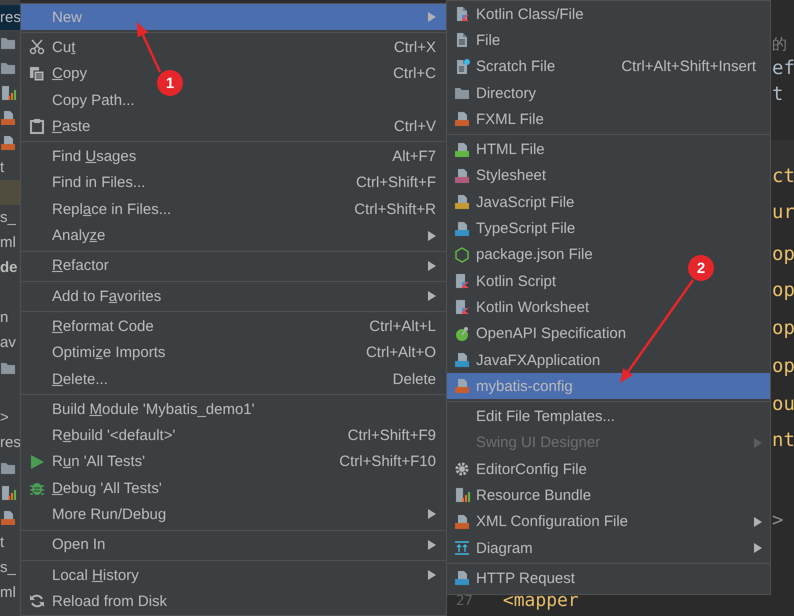  What do you see at coordinates (525, 578) in the screenshot?
I see `menu-item: HTTP Request` at bounding box center [525, 578].